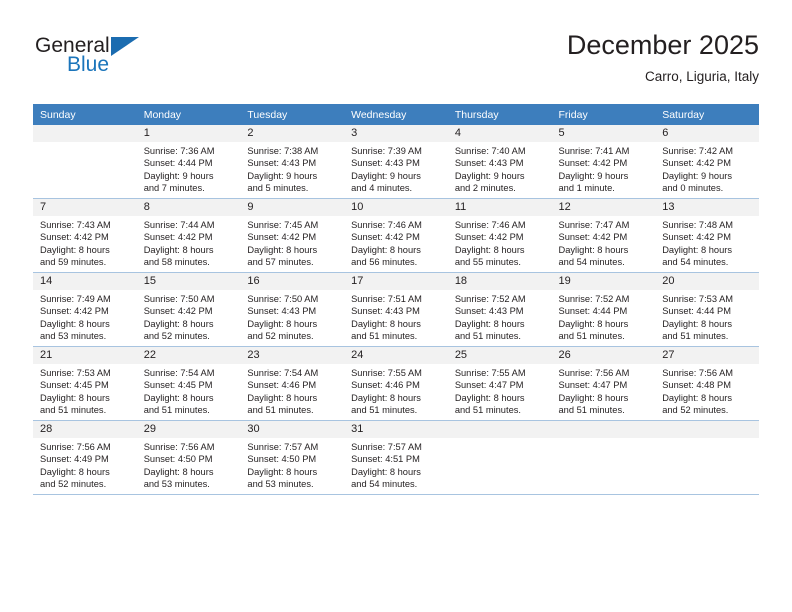 This screenshot has height=612, width=792. What do you see at coordinates (176, 484) in the screenshot?
I see `day-detail-line: and 53 minutes.` at bounding box center [176, 484].